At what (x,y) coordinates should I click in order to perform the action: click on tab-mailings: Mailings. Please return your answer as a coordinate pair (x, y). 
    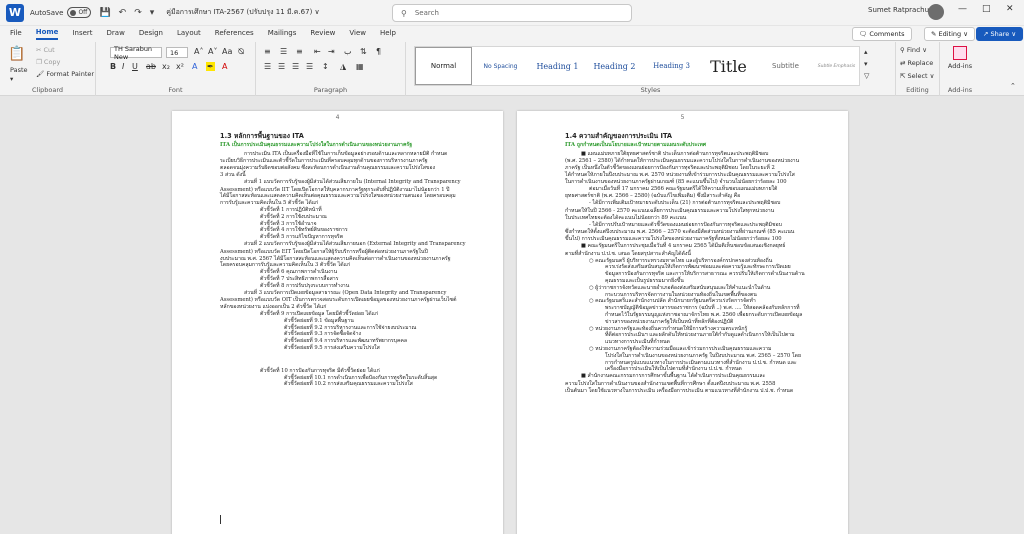
    Looking at the image, I should click on (282, 34).